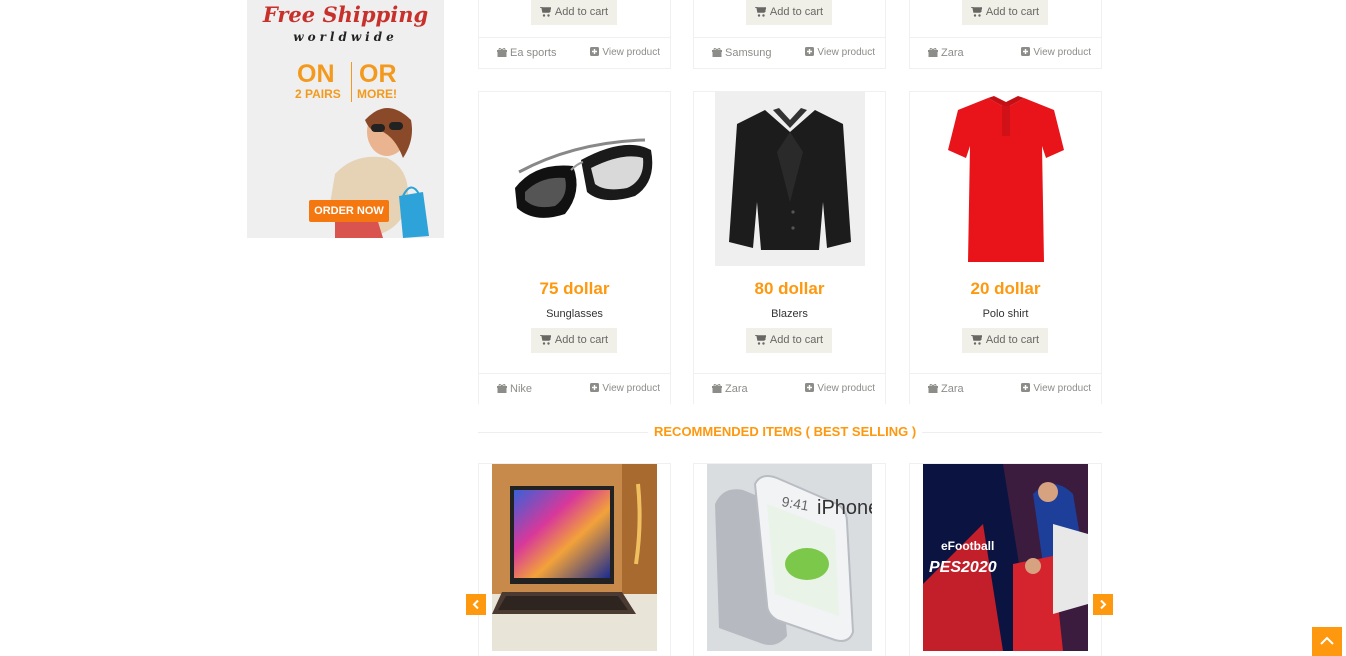 The height and width of the screenshot is (656, 1346). I want to click on scroll-to-top-button, so click(1327, 641).